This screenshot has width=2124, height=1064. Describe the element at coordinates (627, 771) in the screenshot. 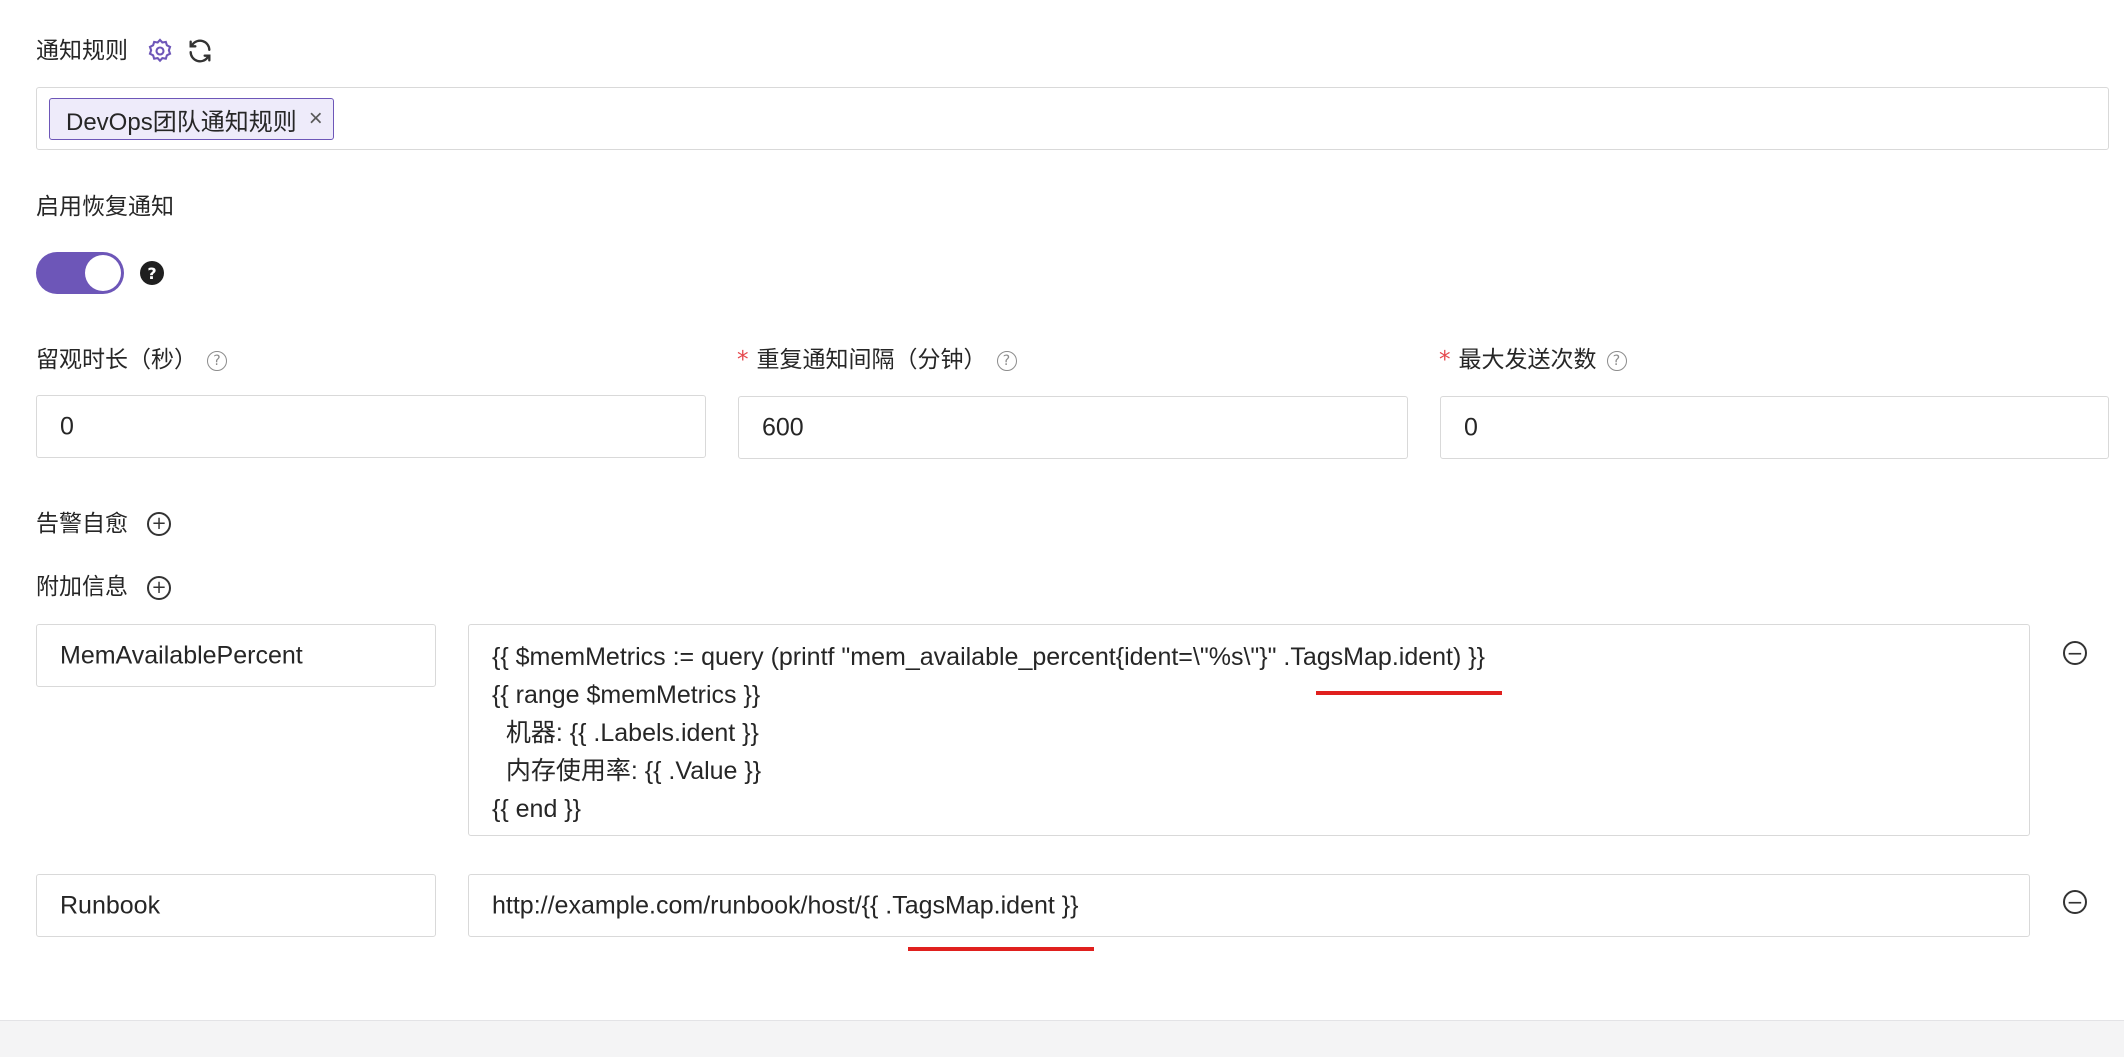

I see `code-line: 内存使用率: {{ .Value }}` at that location.